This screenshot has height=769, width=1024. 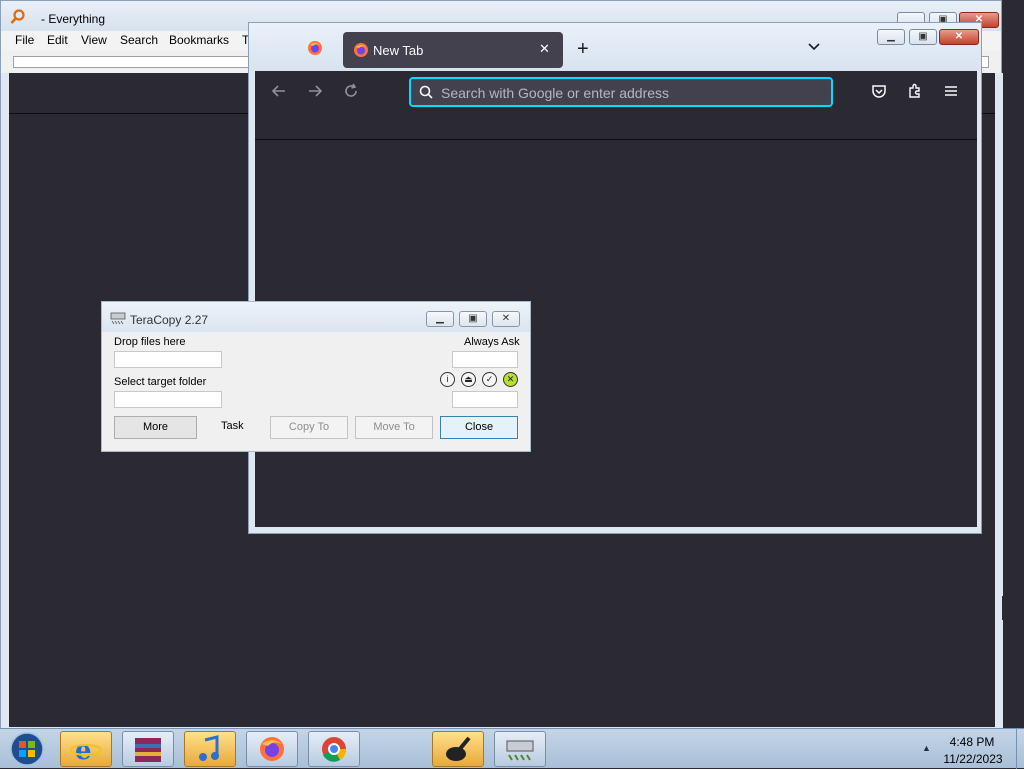 What do you see at coordinates (168, 359) in the screenshot?
I see `source-field` at bounding box center [168, 359].